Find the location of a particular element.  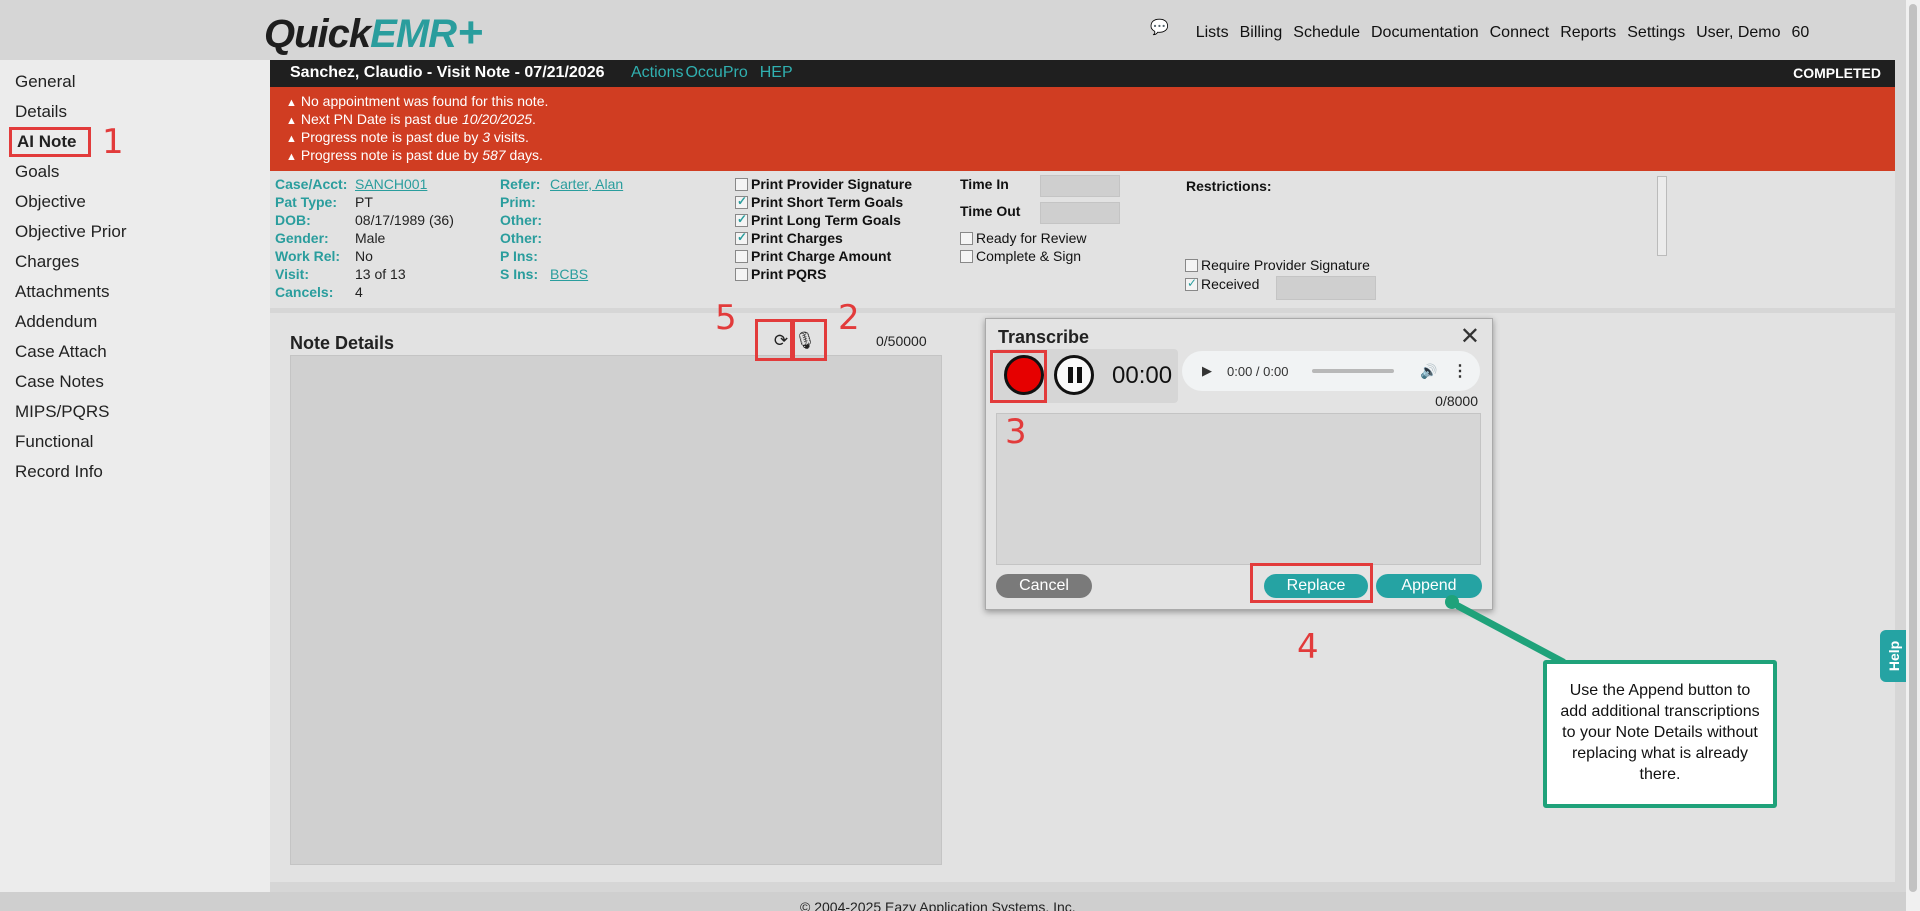

logo-plus-icon: + is located at coordinates (471, 32).